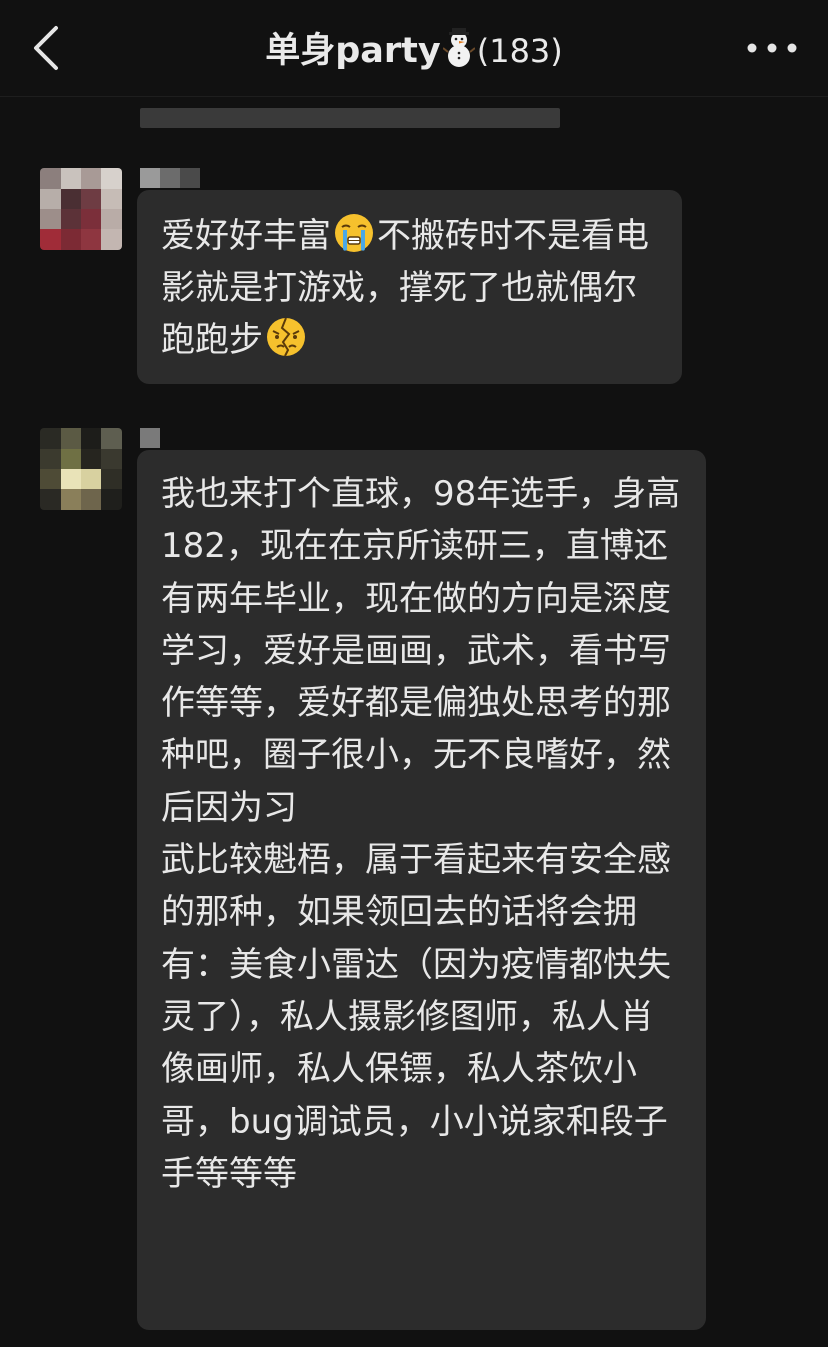 This screenshot has height=1347, width=828. I want to click on chat-header: 单身party (183), so click(414, 48).